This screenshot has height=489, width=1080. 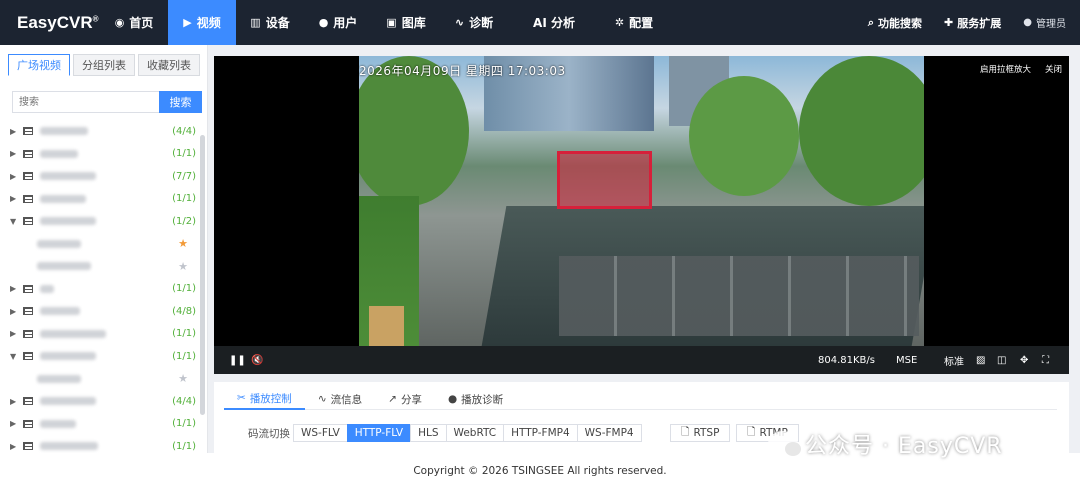 What do you see at coordinates (1001, 360) in the screenshot?
I see `record-icon: ◫` at bounding box center [1001, 360].